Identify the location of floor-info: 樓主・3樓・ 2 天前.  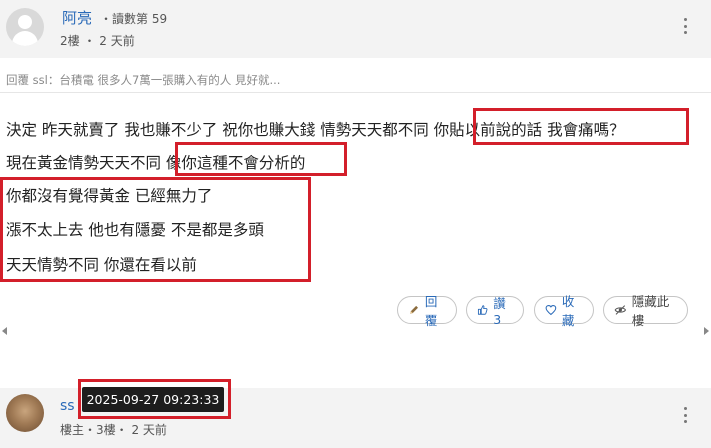
(113, 430).